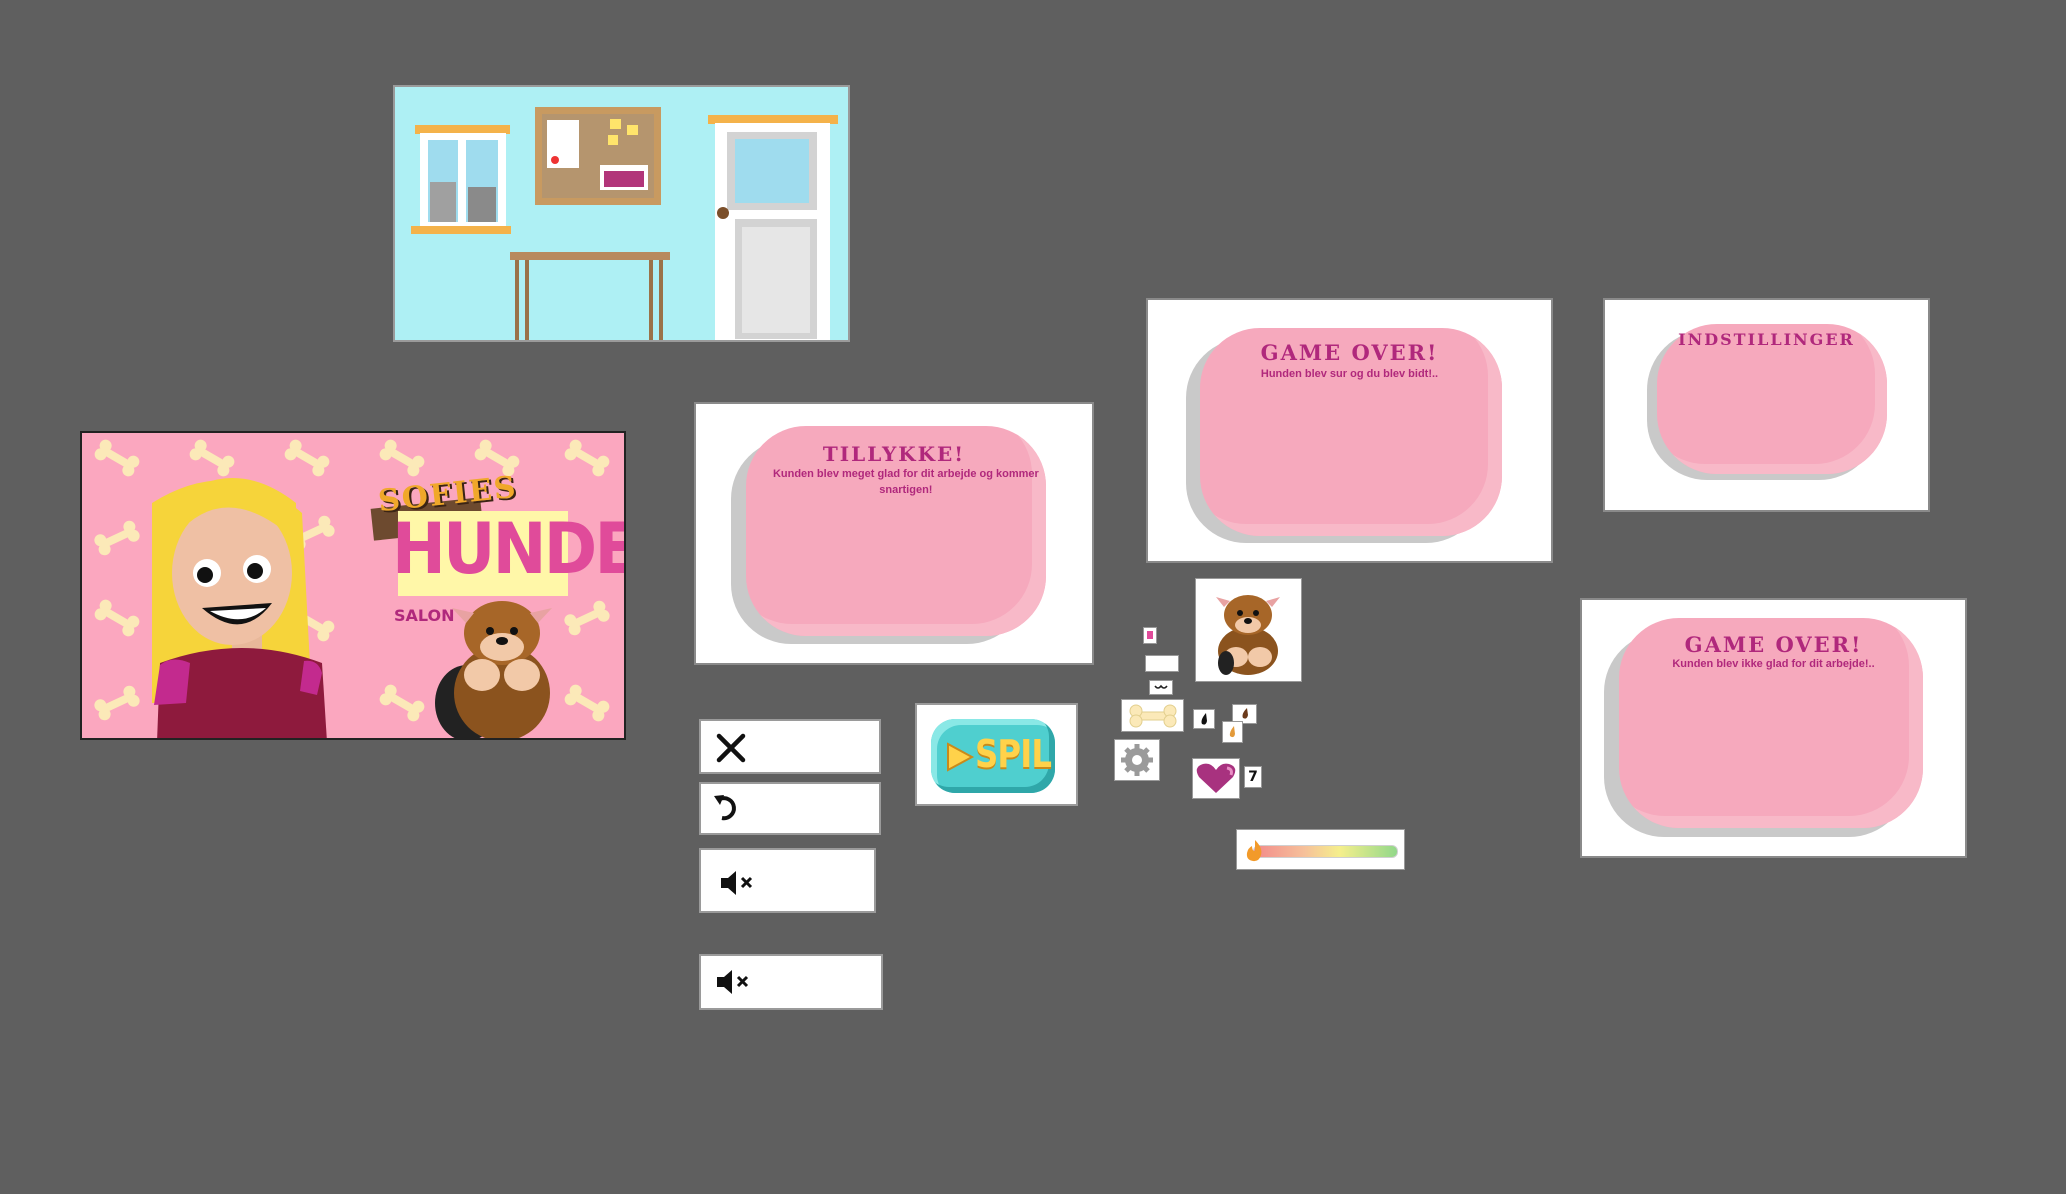 The image size is (2066, 1194). Describe the element at coordinates (1349, 374) in the screenshot. I see `dialog-subtitle: Hunden blev sur og du blev bidt!..` at that location.